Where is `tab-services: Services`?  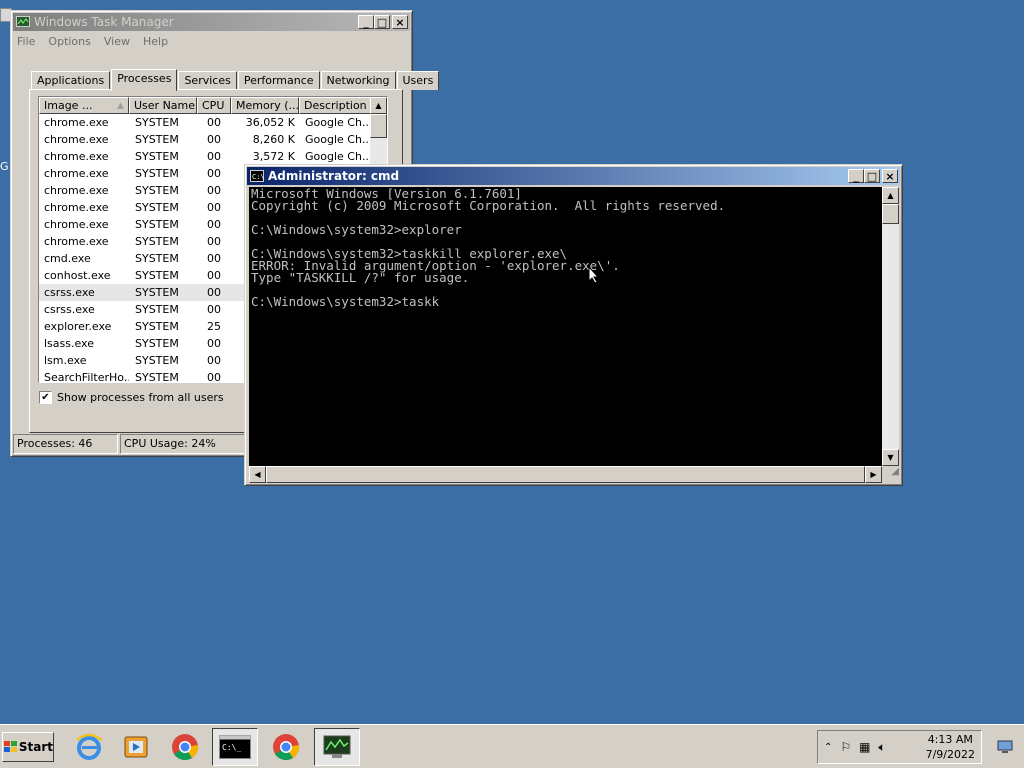 tab-services: Services is located at coordinates (207, 80).